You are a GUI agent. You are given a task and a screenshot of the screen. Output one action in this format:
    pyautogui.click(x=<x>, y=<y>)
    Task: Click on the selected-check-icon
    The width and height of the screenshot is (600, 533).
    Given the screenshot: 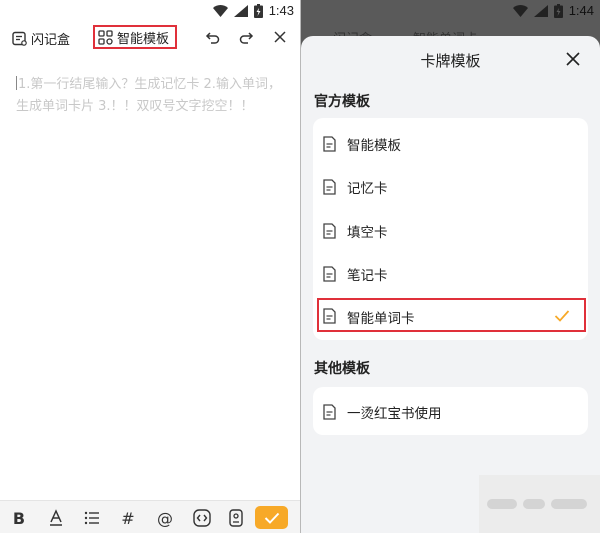 What is the action you would take?
    pyautogui.click(x=562, y=316)
    